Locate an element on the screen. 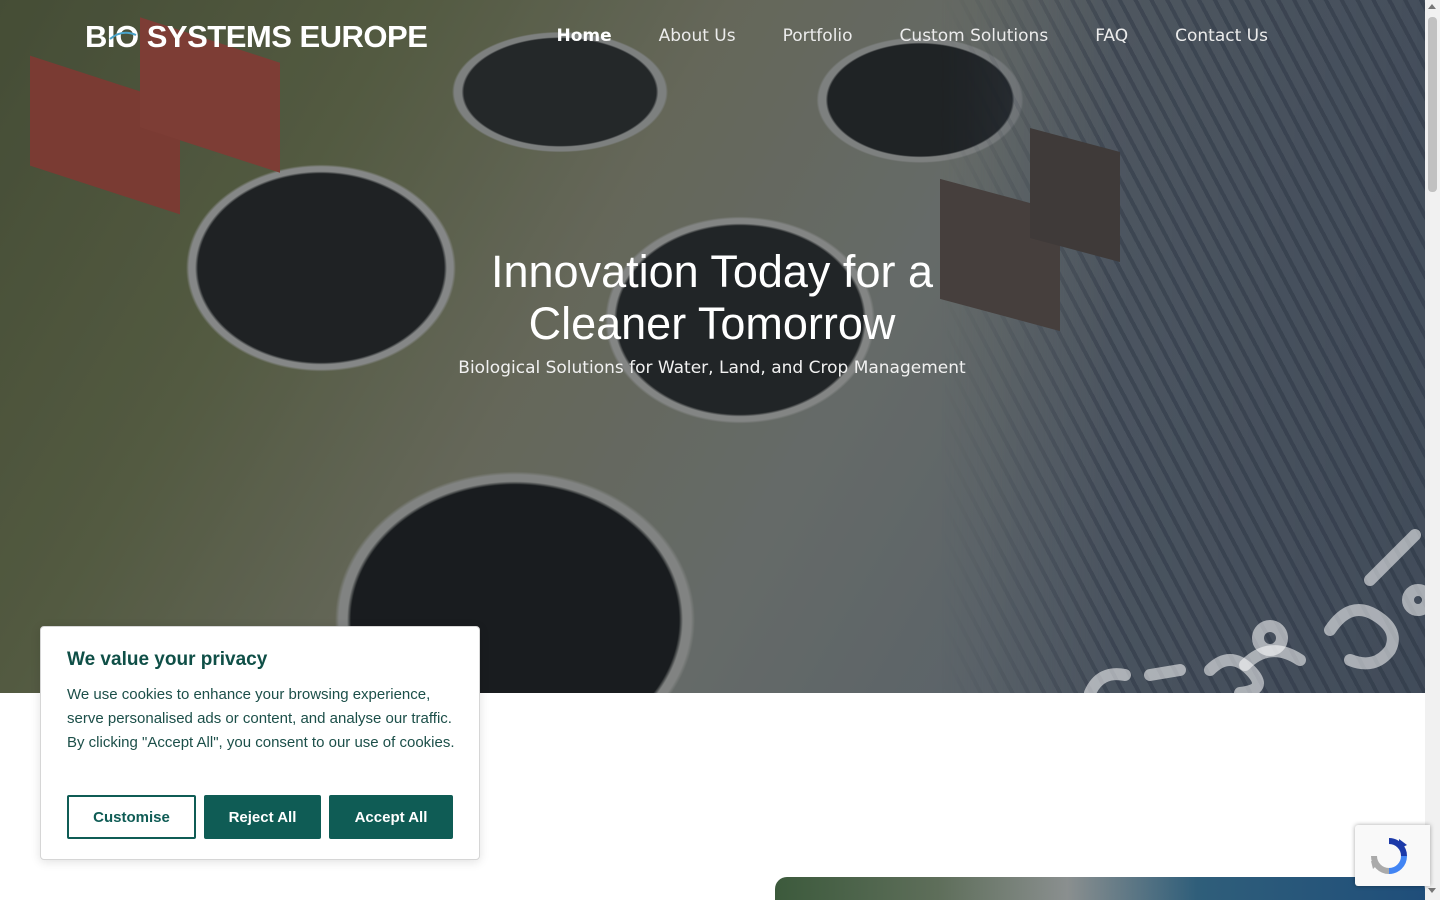 The image size is (1440, 900). nav-item-contact-us: Contact Us is located at coordinates (1221, 36).